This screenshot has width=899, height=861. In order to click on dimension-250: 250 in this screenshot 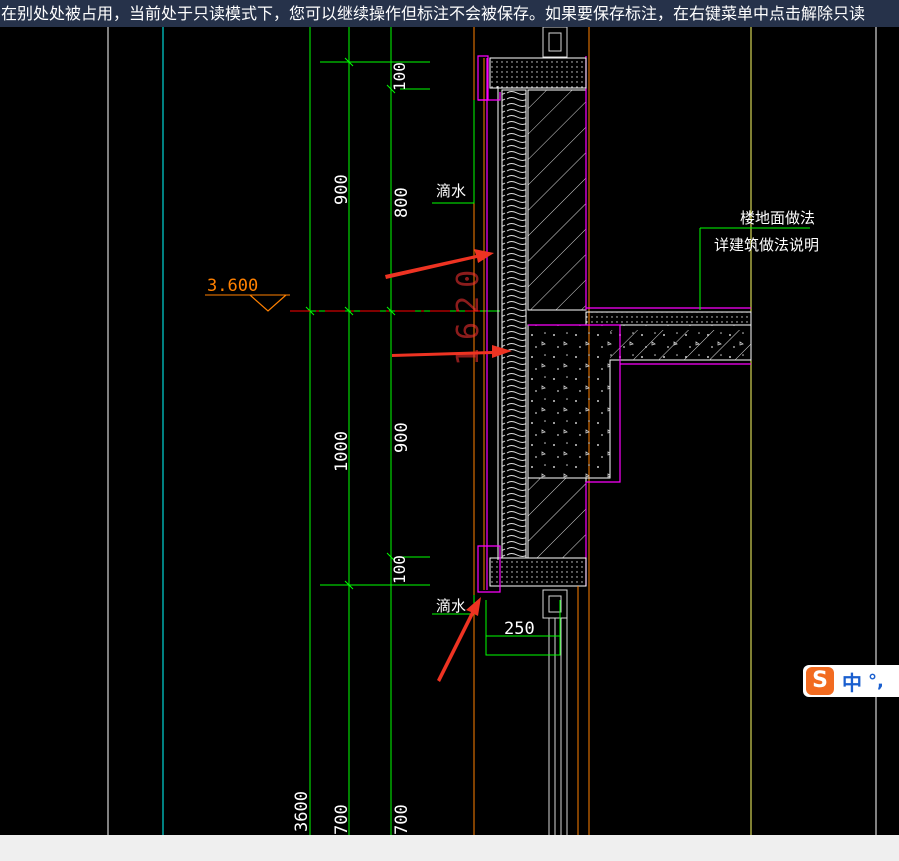, I will do `click(519, 629)`.